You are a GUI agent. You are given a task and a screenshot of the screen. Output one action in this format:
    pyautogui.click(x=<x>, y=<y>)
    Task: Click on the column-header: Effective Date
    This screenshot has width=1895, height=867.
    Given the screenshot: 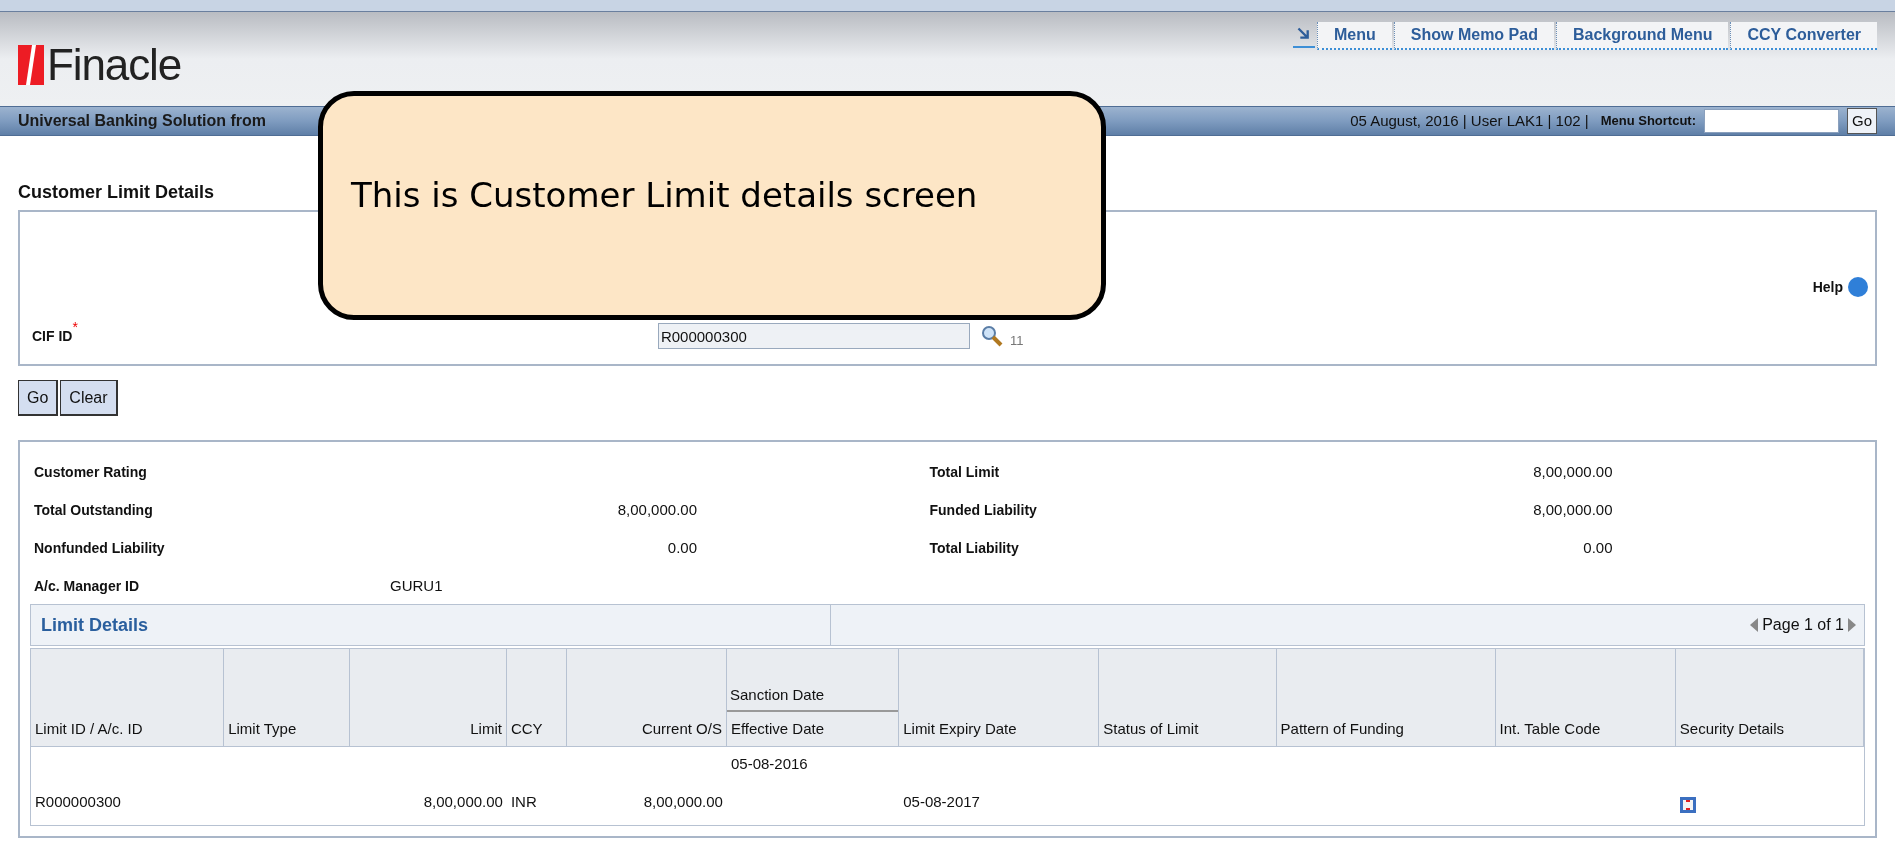 What is the action you would take?
    pyautogui.click(x=777, y=729)
    